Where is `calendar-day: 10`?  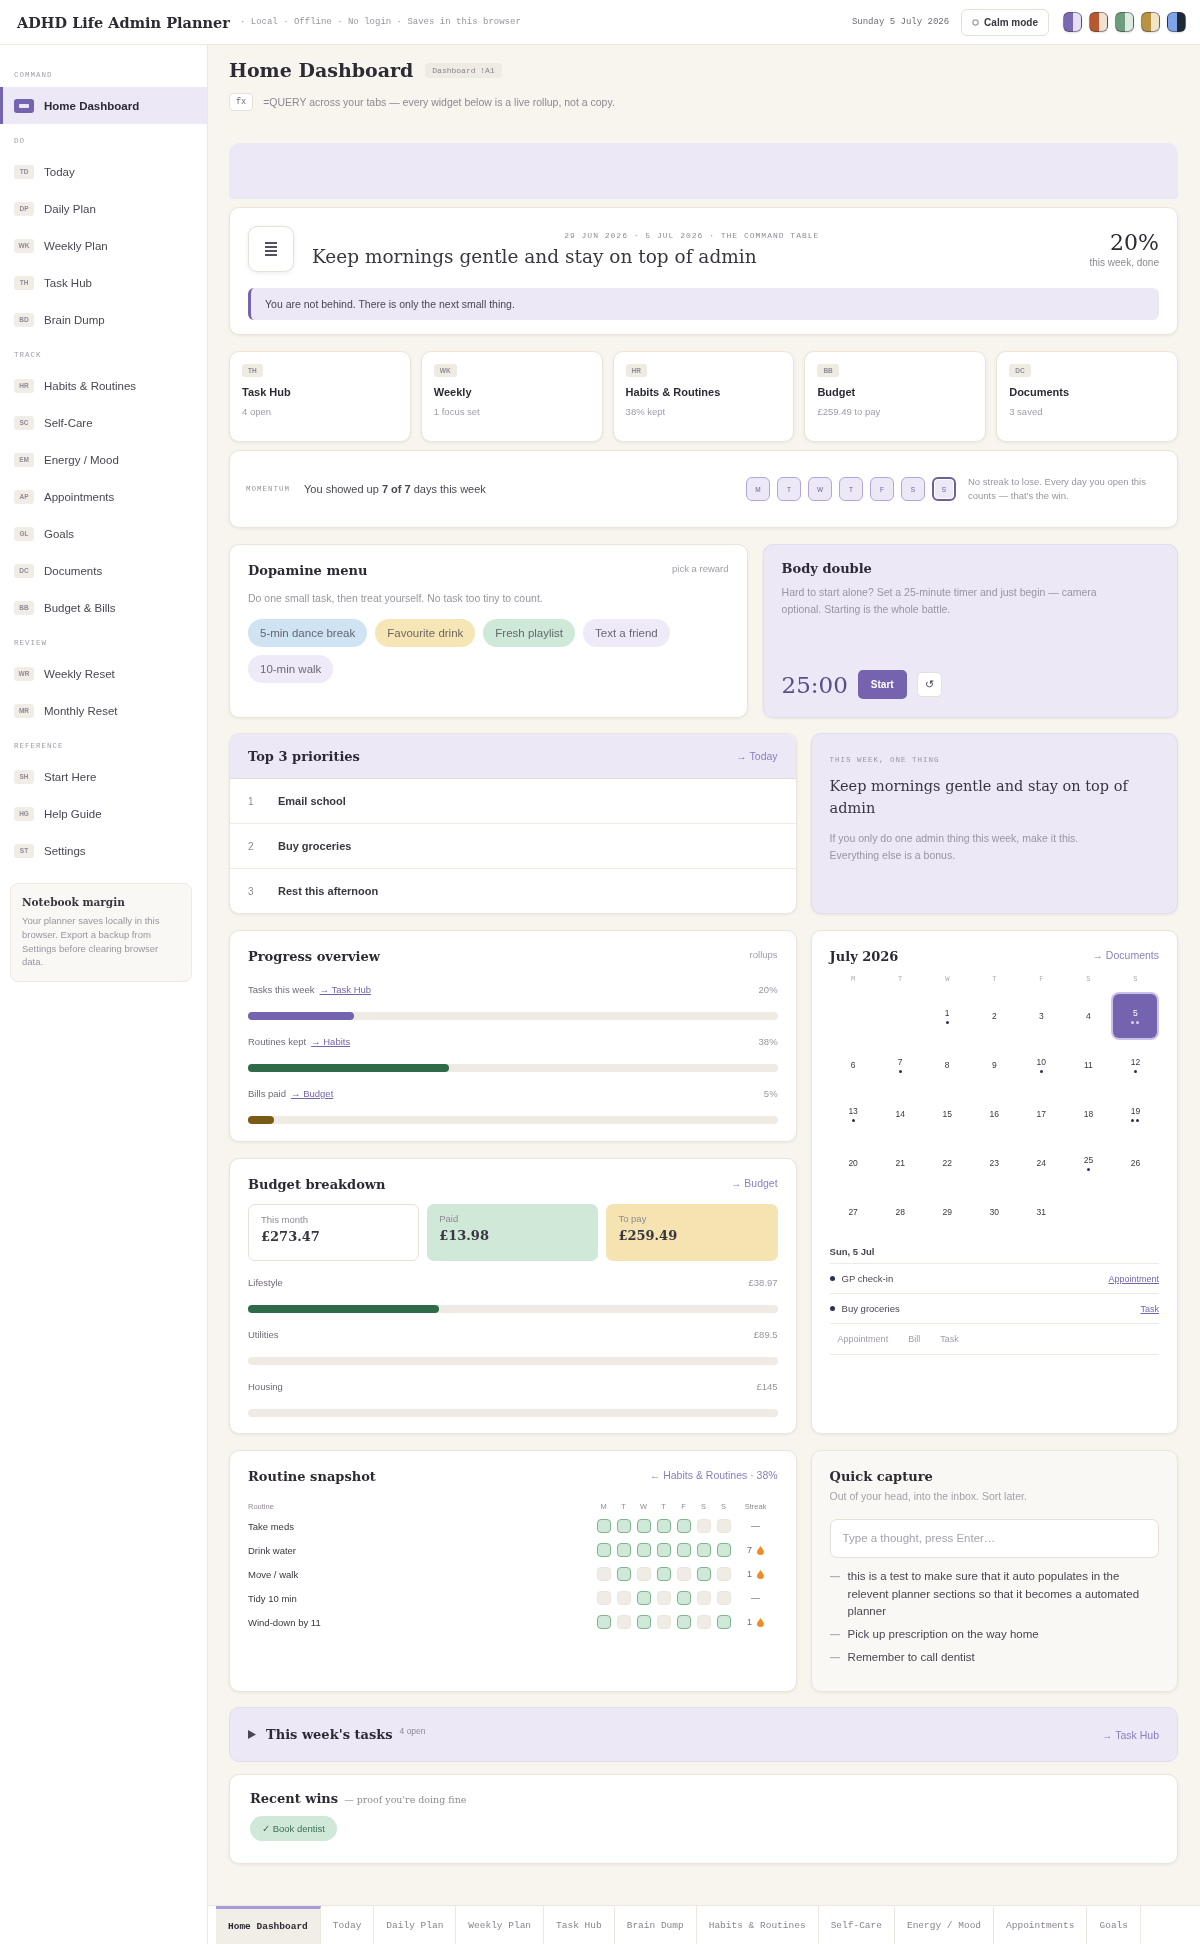 calendar-day: 10 is located at coordinates (1041, 1064).